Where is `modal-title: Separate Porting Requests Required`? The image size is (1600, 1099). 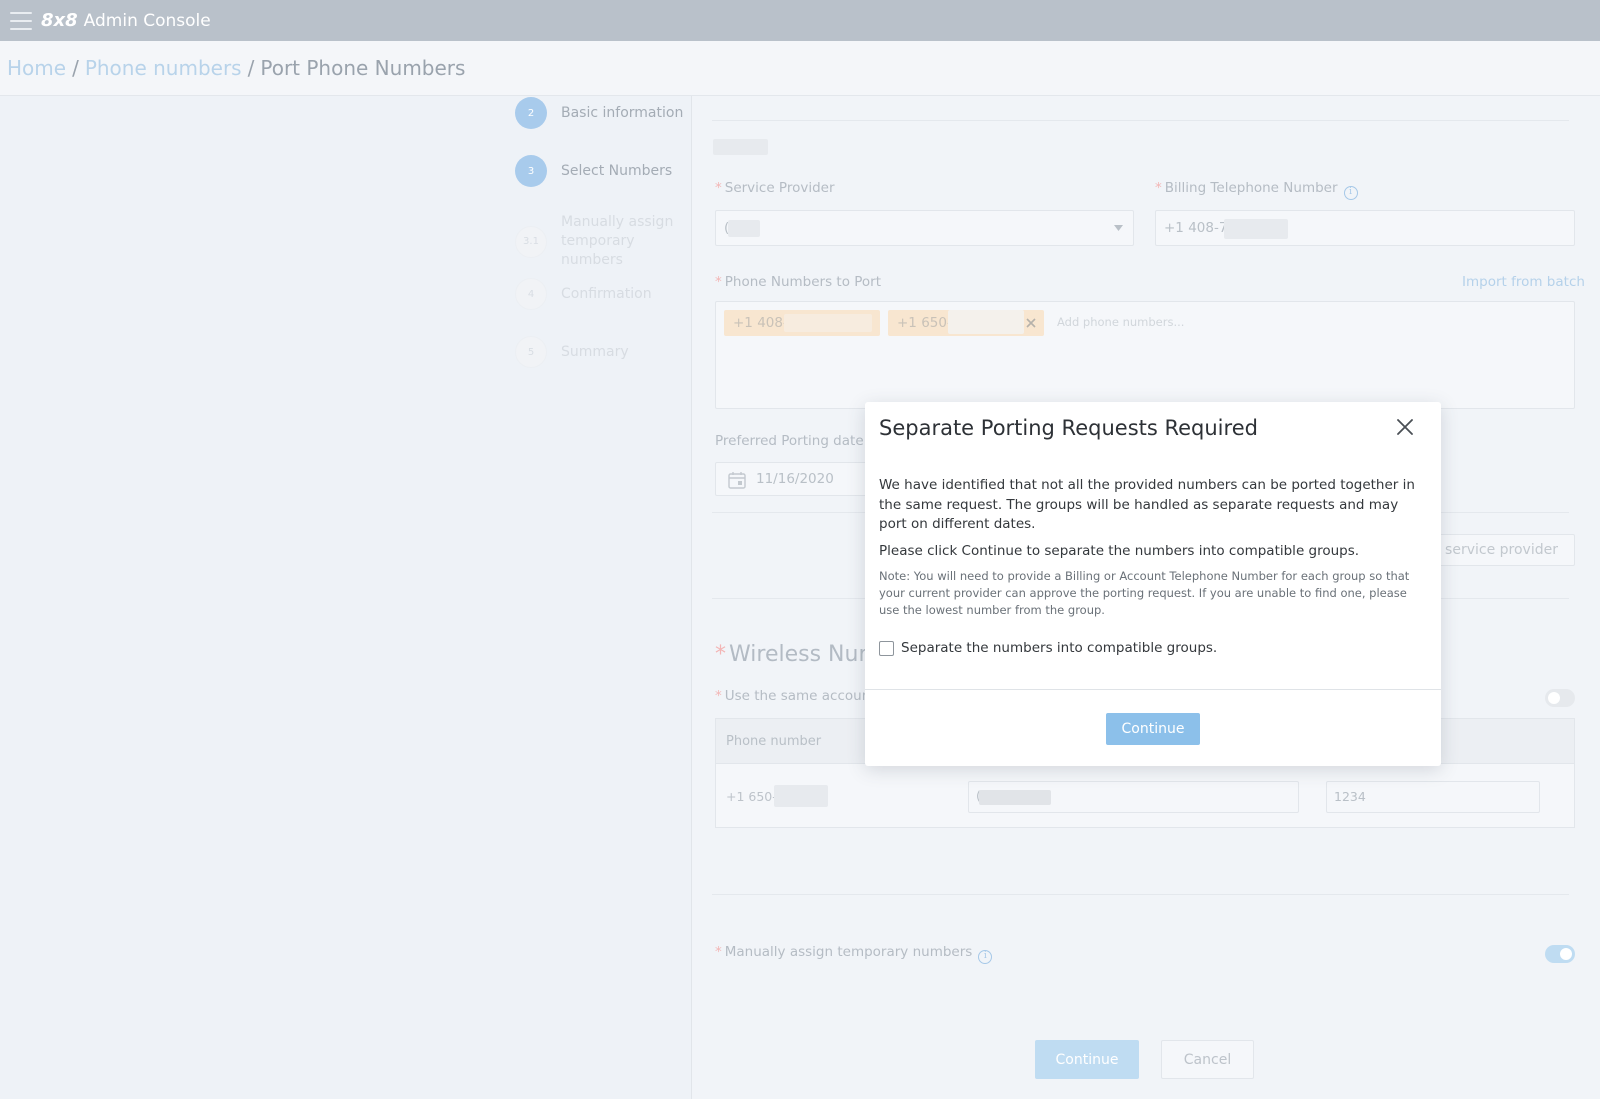 modal-title: Separate Porting Requests Required is located at coordinates (1068, 428).